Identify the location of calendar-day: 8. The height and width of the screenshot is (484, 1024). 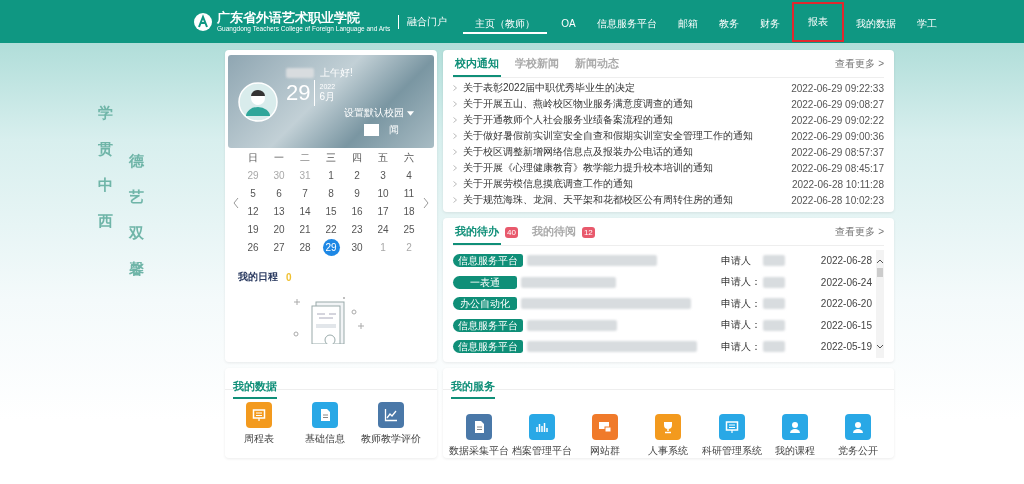
(331, 193).